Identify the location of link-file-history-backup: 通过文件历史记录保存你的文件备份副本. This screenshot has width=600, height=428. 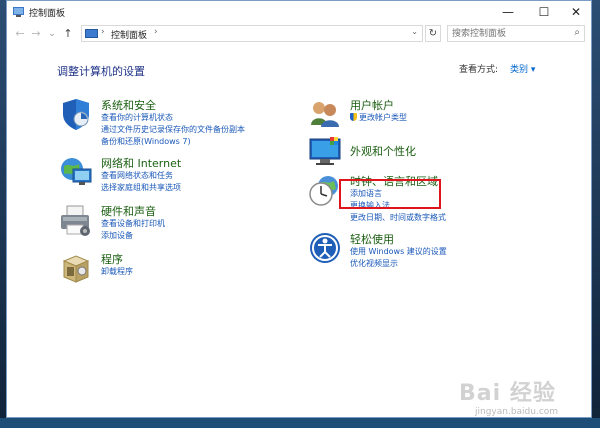
(173, 129).